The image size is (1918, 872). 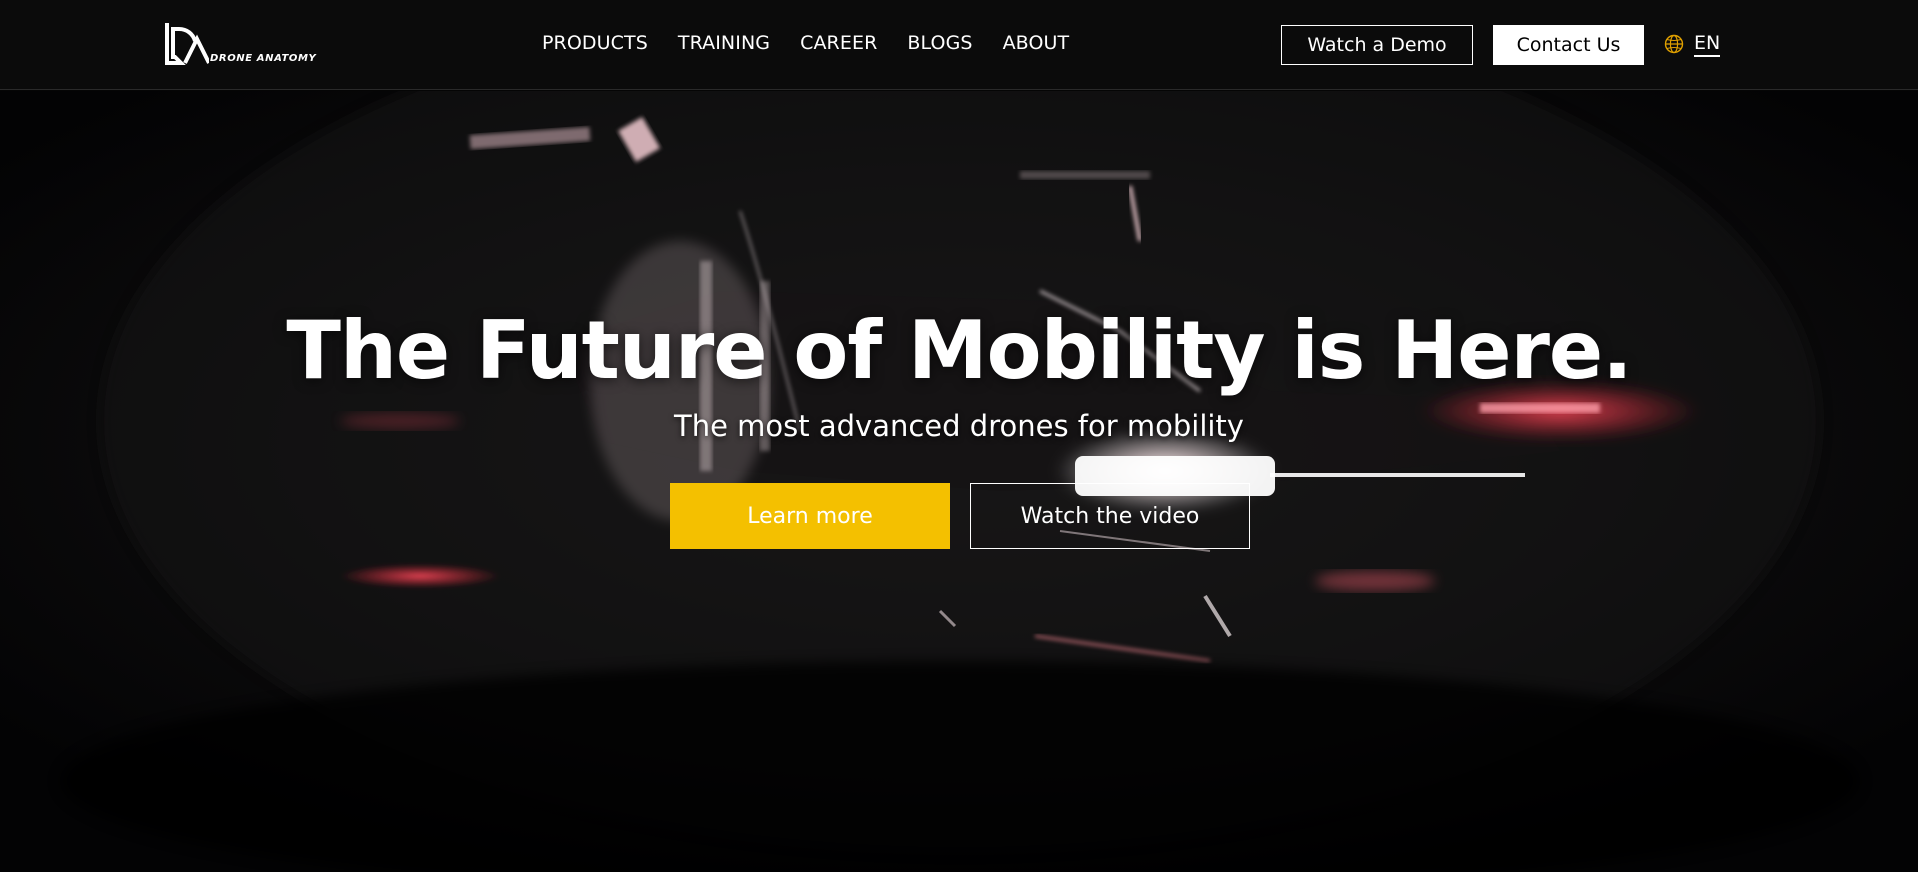 What do you see at coordinates (595, 43) in the screenshot?
I see `nav-item-products: PRODUCTS` at bounding box center [595, 43].